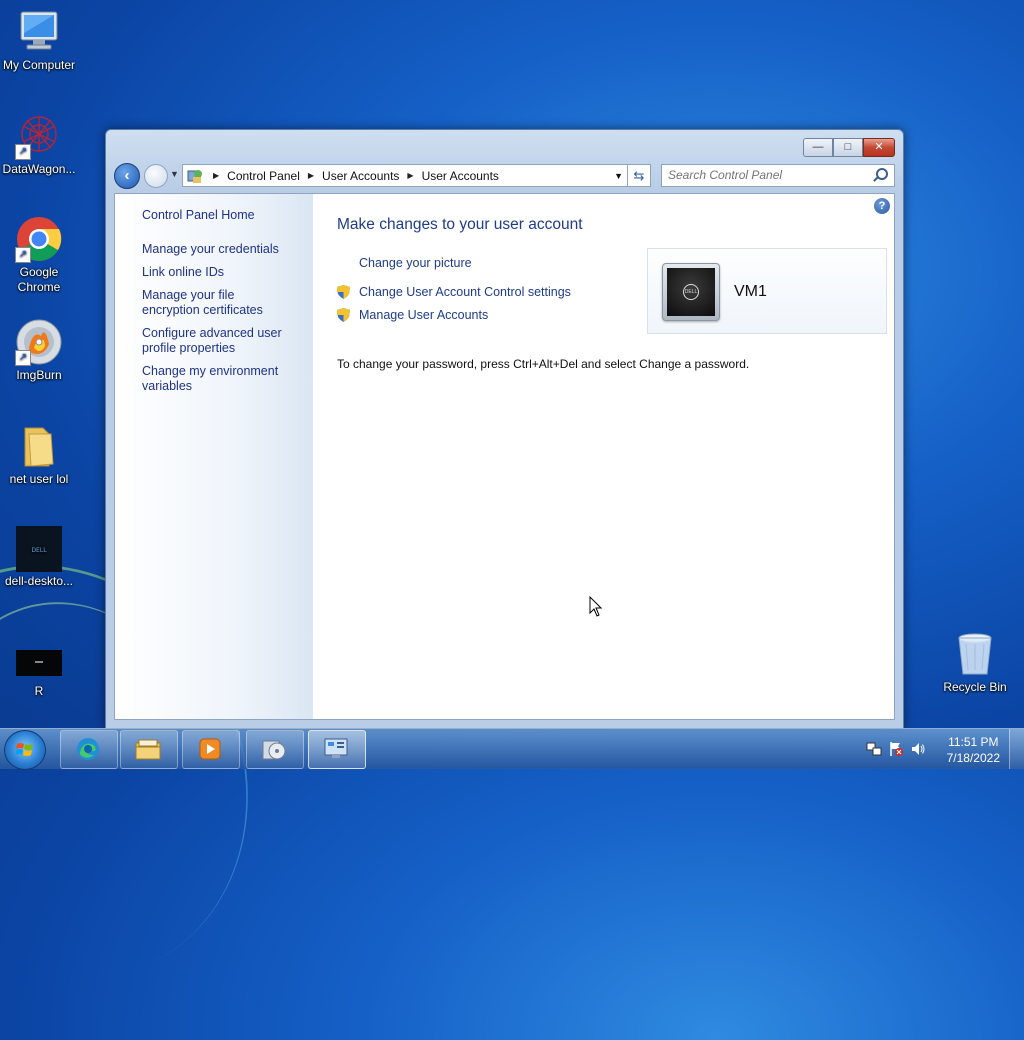 Image resolution: width=1024 pixels, height=1040 pixels. I want to click on system-tray: 11:51 PM 7/18/2022, so click(940, 749).